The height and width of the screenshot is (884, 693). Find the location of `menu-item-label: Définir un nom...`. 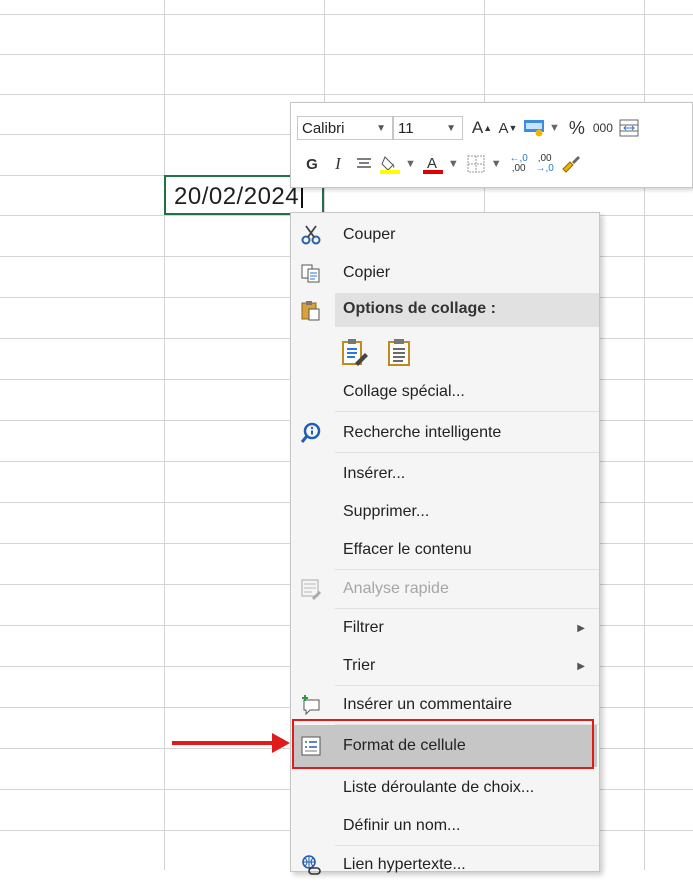

menu-item-label: Définir un nom... is located at coordinates (402, 825).